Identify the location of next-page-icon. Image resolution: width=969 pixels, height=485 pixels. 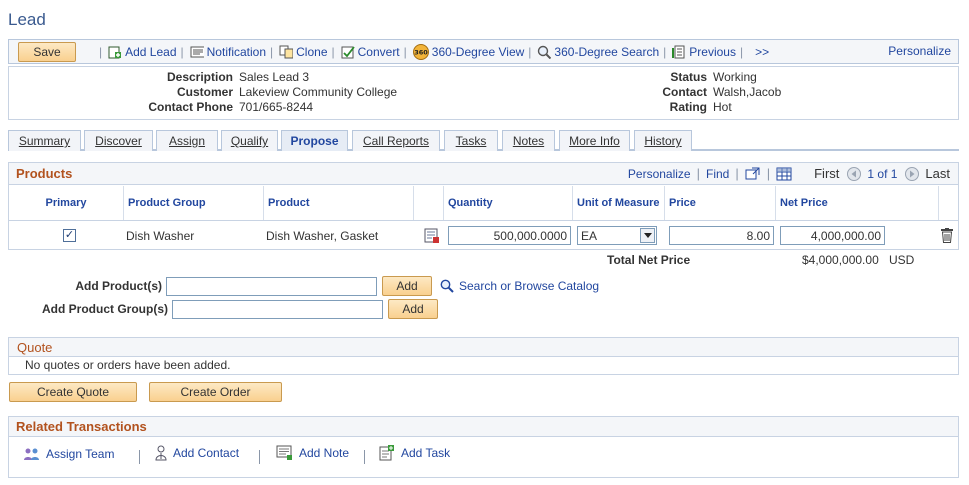
(912, 173).